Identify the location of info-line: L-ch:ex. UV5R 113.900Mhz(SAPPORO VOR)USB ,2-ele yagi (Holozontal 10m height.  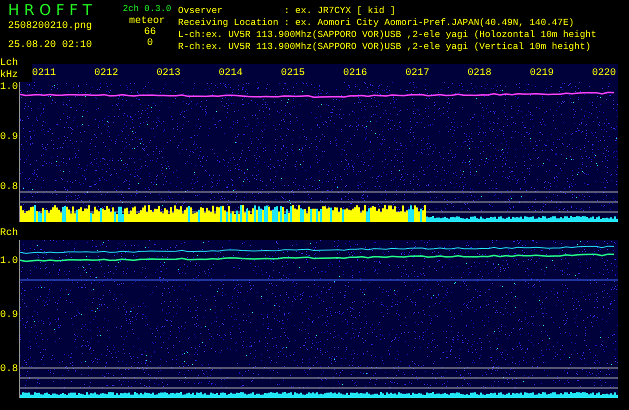
(387, 35).